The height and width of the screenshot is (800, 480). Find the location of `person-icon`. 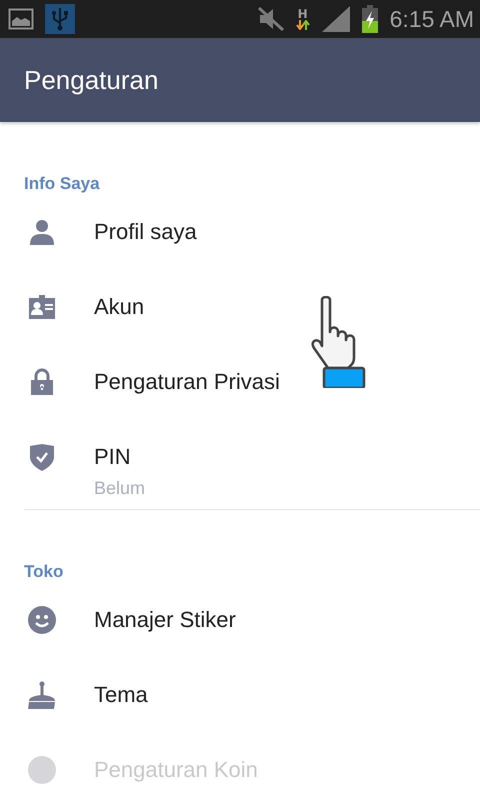

person-icon is located at coordinates (42, 232).